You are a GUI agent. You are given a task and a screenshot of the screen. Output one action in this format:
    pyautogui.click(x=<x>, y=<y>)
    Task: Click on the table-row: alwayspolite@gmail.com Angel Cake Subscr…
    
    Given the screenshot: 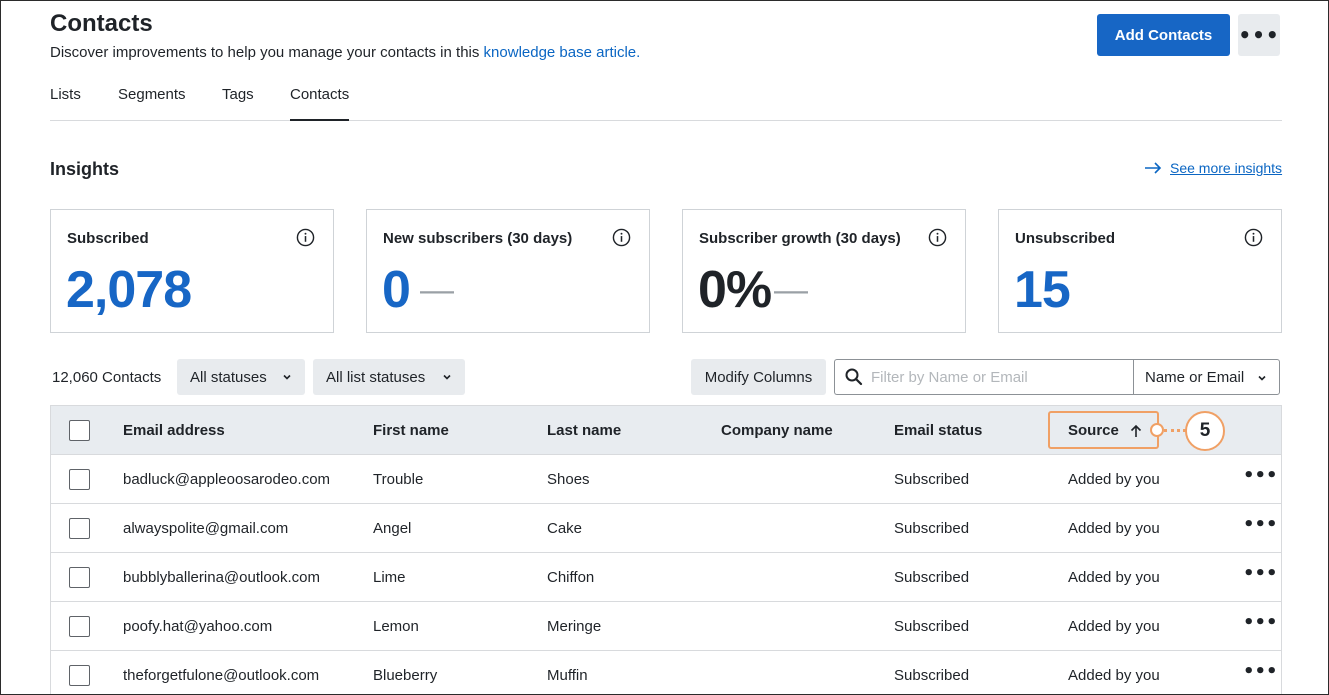 What is the action you would take?
    pyautogui.click(x=666, y=528)
    